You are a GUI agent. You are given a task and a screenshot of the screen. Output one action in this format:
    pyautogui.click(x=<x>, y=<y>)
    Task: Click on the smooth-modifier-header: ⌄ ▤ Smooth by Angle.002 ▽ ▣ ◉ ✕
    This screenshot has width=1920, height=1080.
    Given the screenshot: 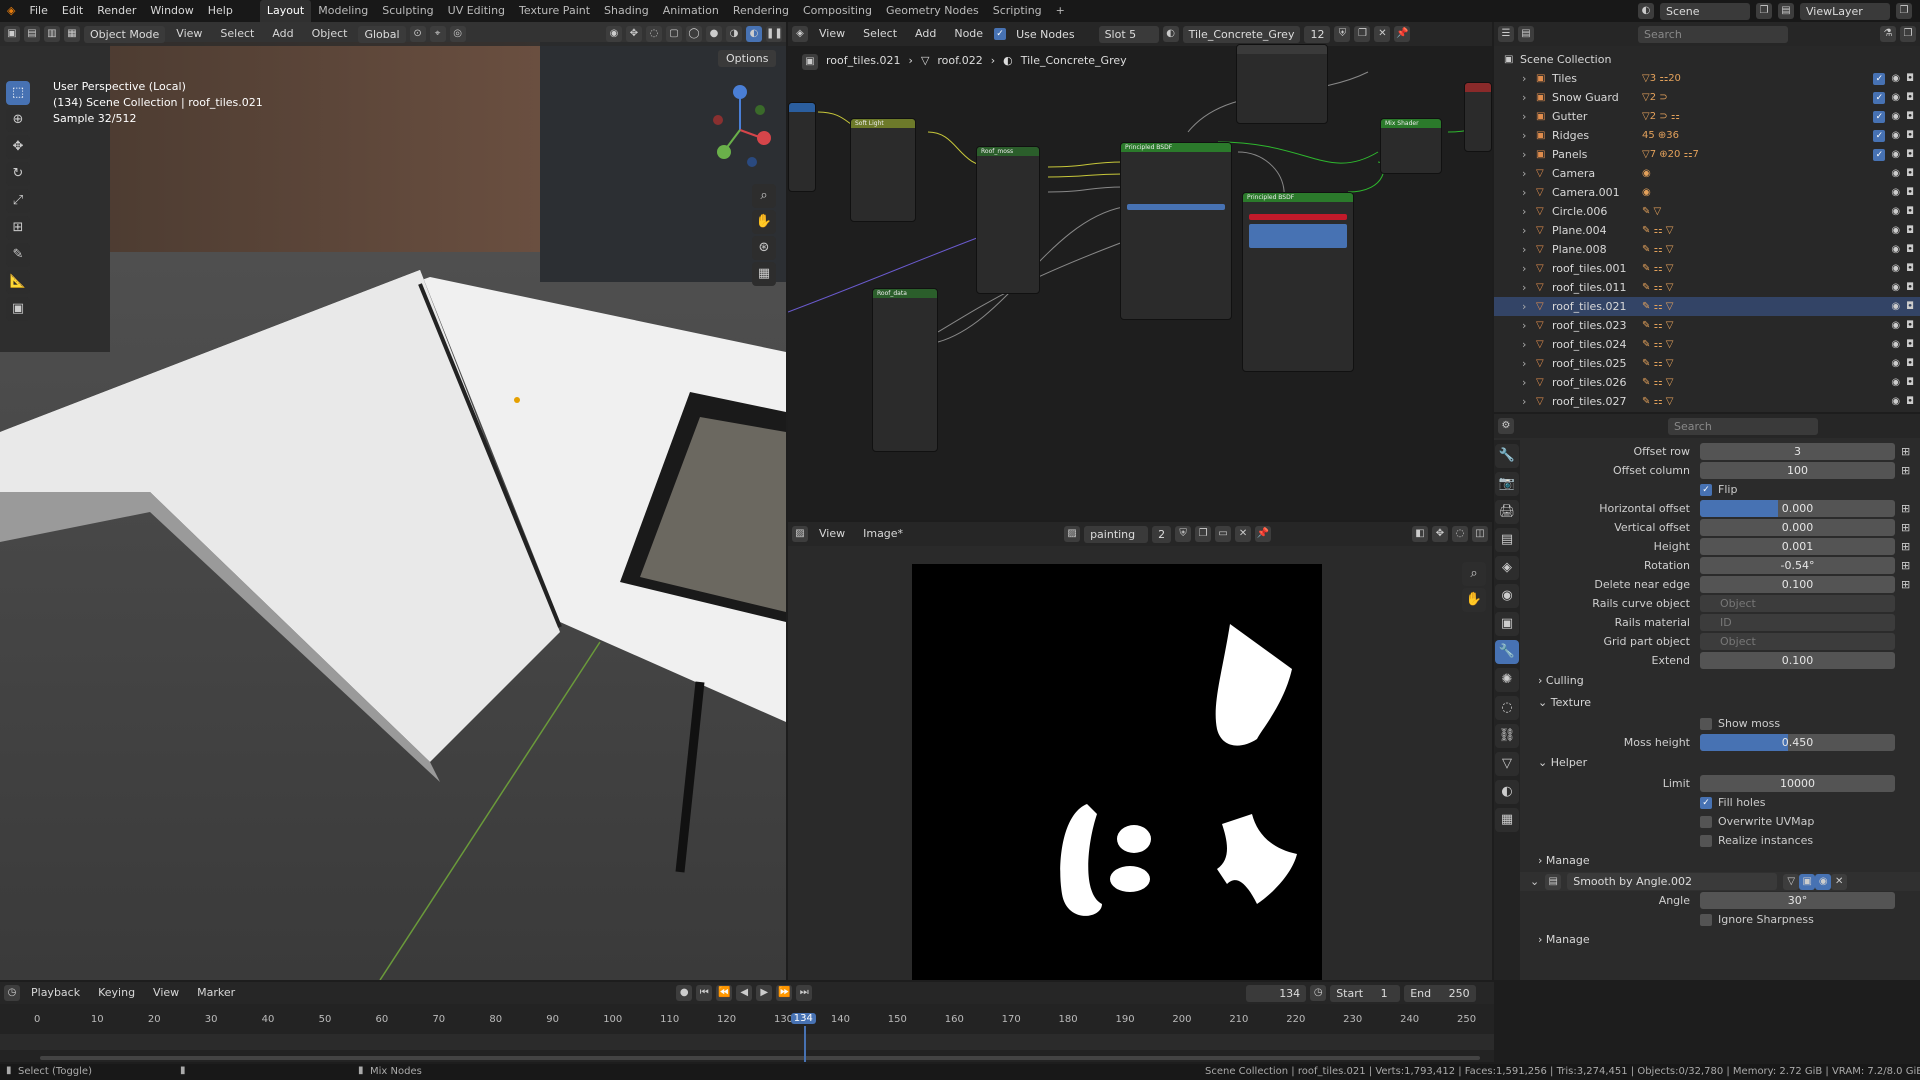 What is the action you would take?
    pyautogui.click(x=1720, y=881)
    